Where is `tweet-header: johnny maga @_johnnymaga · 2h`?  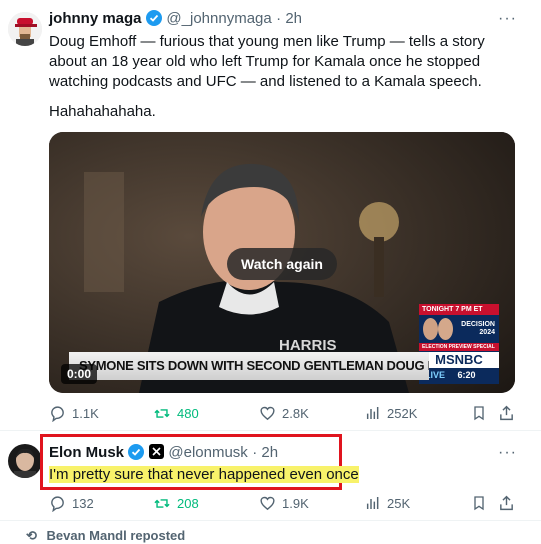 tweet-header: johnny maga @_johnnymaga · 2h is located at coordinates (175, 19).